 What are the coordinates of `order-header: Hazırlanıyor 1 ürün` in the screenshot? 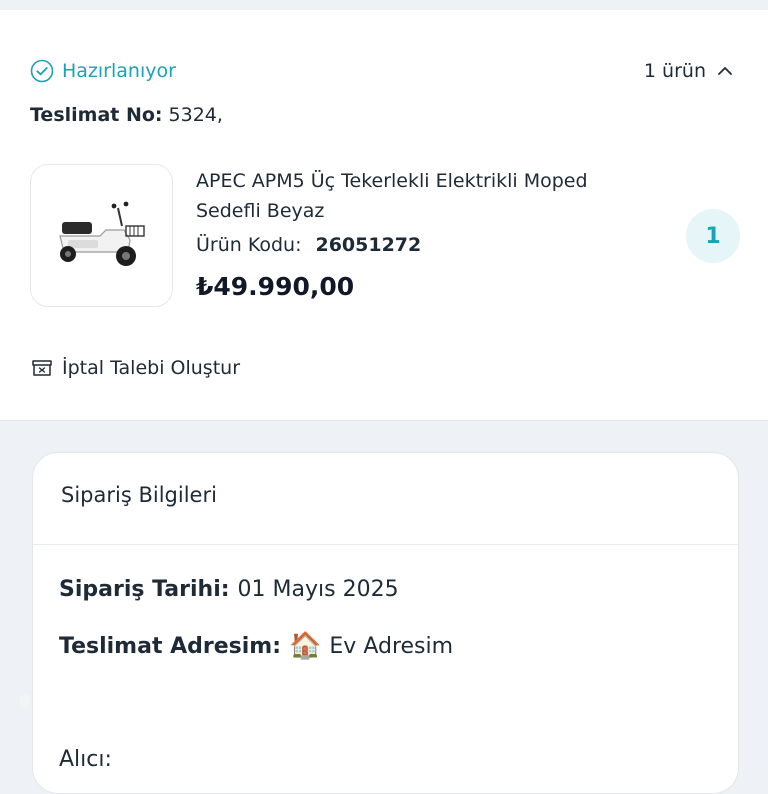 It's located at (382, 71).